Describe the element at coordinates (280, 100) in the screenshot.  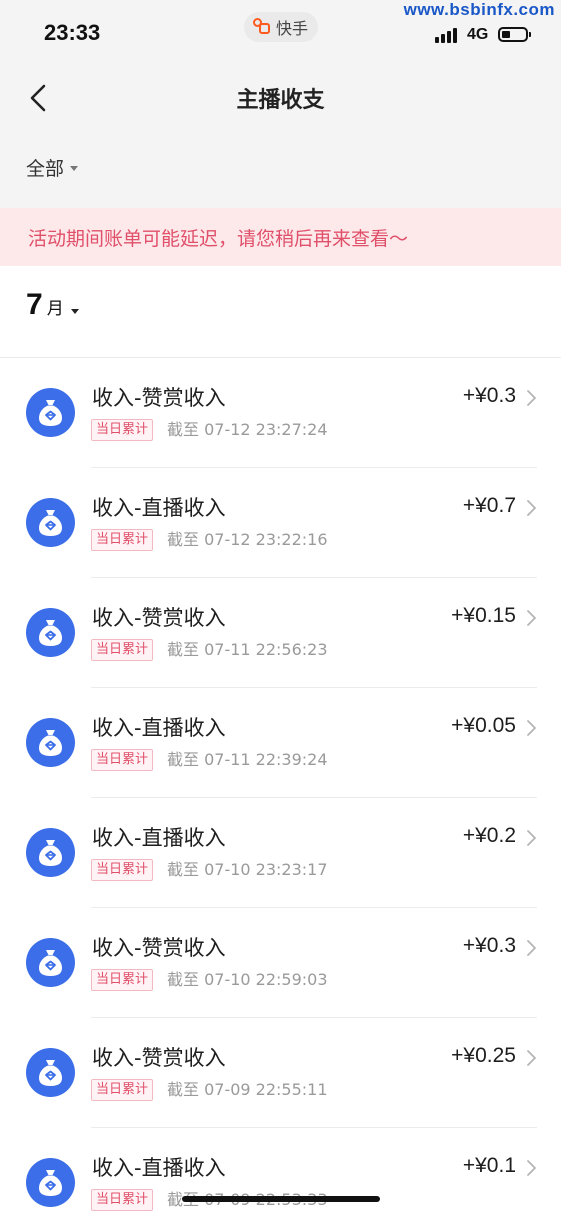
I see `page-title: 主播收支` at that location.